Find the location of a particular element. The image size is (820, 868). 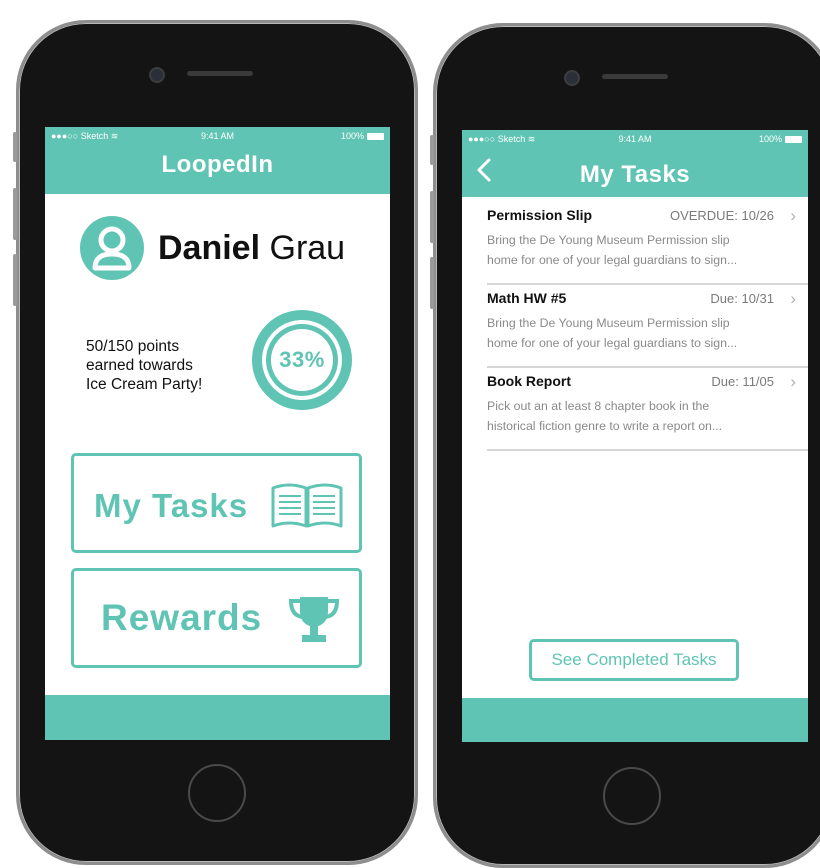

volume-down-button is located at coordinates (15, 280).